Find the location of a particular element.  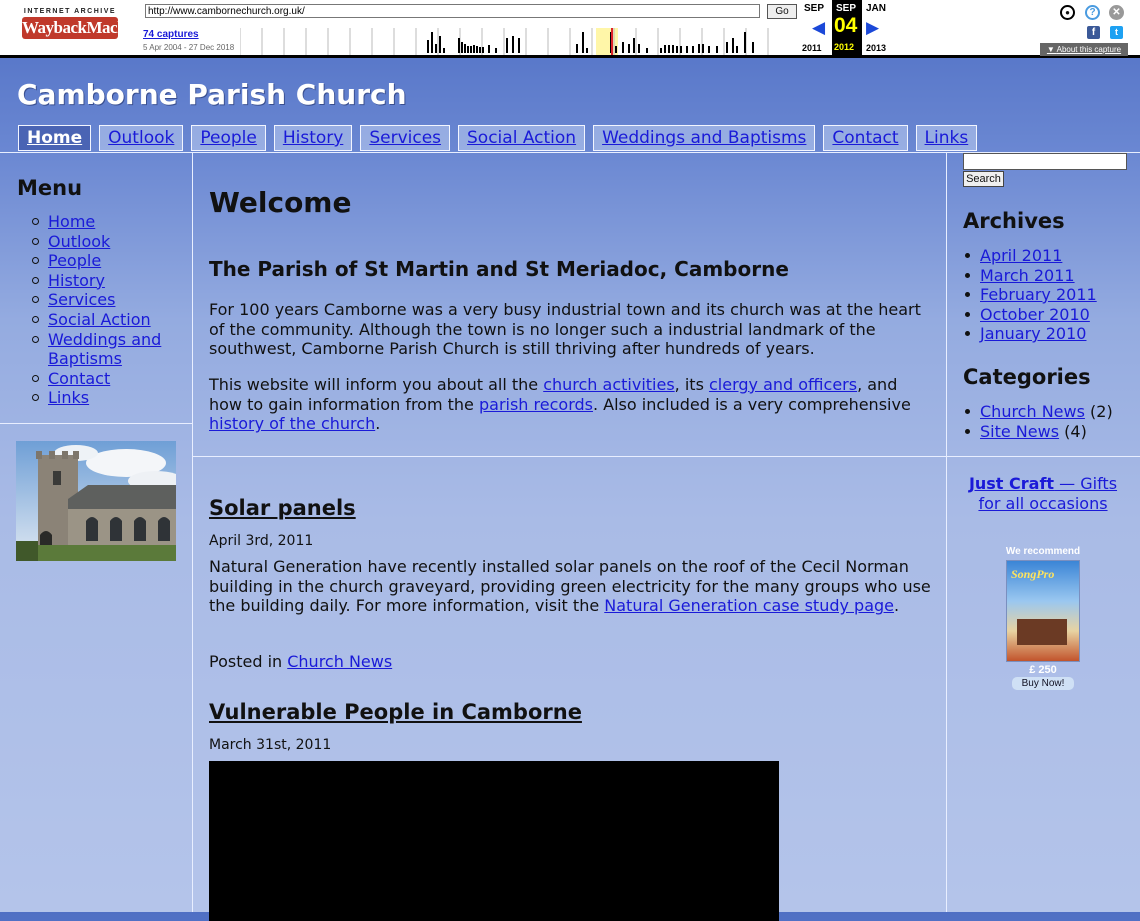

archive-item: January 2010 is located at coordinates (1031, 334).